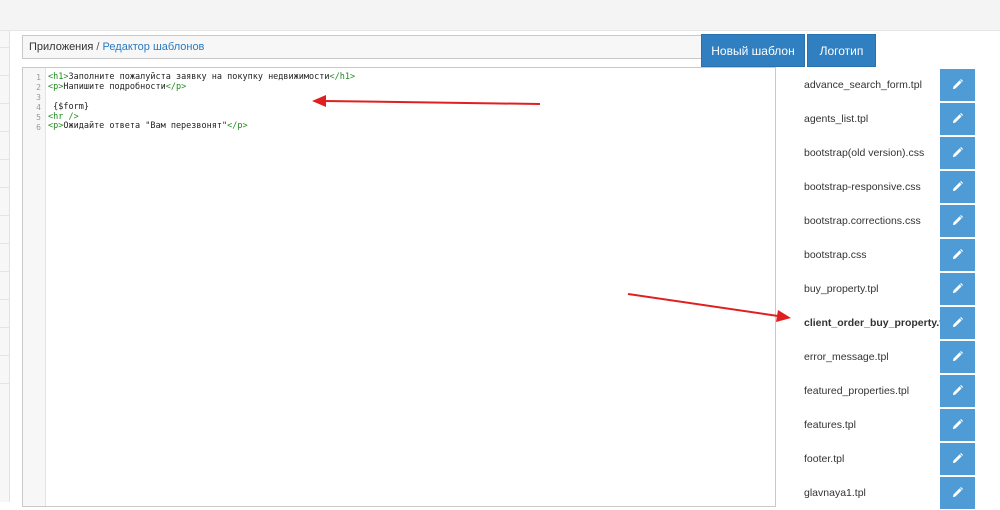 The height and width of the screenshot is (510, 1000). I want to click on template-file-name: footer.tpl, so click(824, 459).